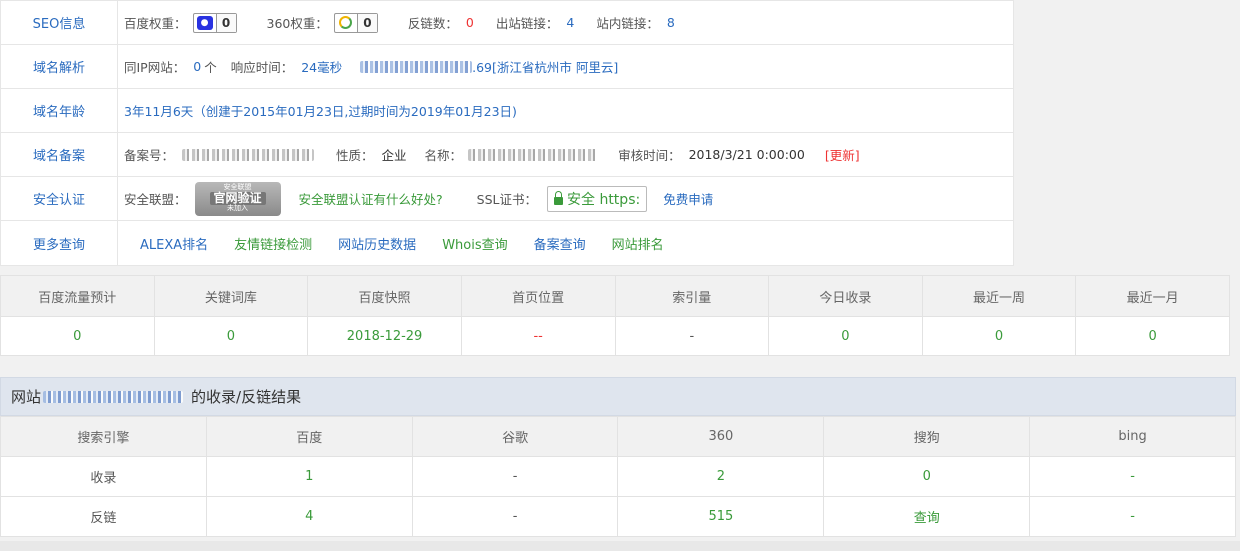 Image resolution: width=1240 pixels, height=551 pixels. What do you see at coordinates (1152, 296) in the screenshot?
I see `stats-header: 最近一月` at bounding box center [1152, 296].